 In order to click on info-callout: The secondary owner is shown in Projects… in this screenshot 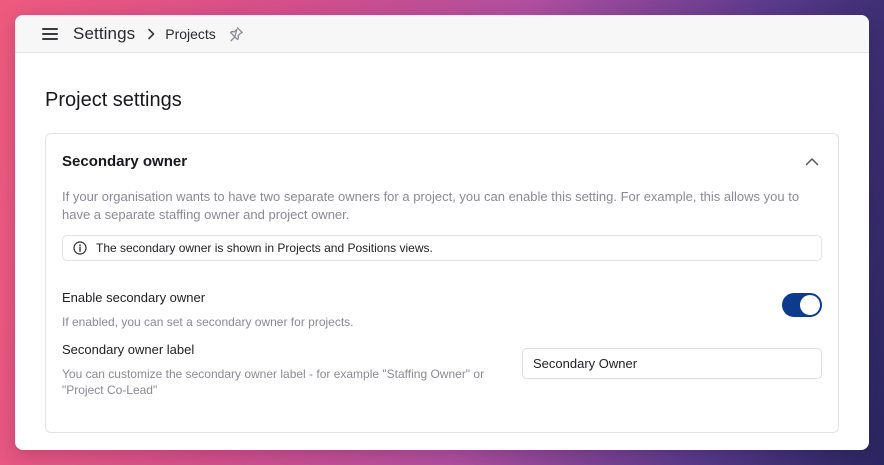, I will do `click(442, 248)`.